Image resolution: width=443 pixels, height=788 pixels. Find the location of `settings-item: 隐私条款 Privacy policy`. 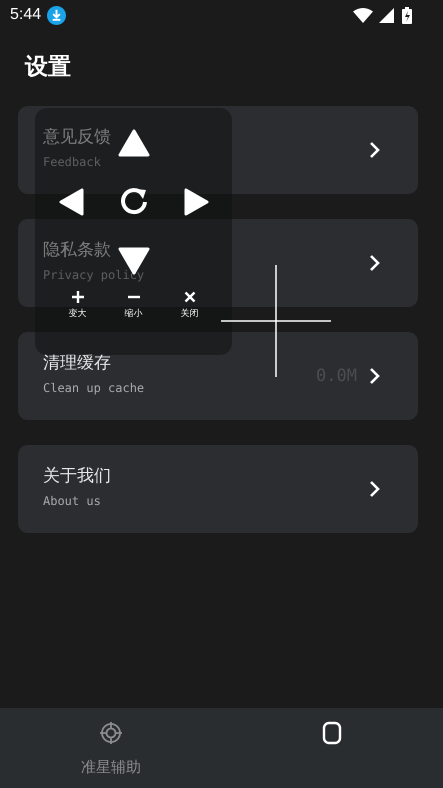

settings-item: 隐私条款 Privacy policy is located at coordinates (218, 263).